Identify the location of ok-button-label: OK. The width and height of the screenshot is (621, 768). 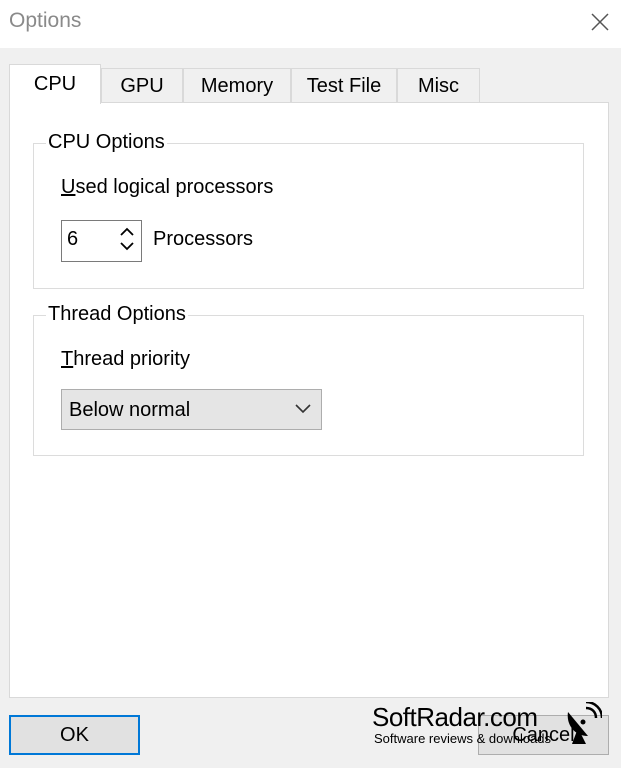
(74, 734).